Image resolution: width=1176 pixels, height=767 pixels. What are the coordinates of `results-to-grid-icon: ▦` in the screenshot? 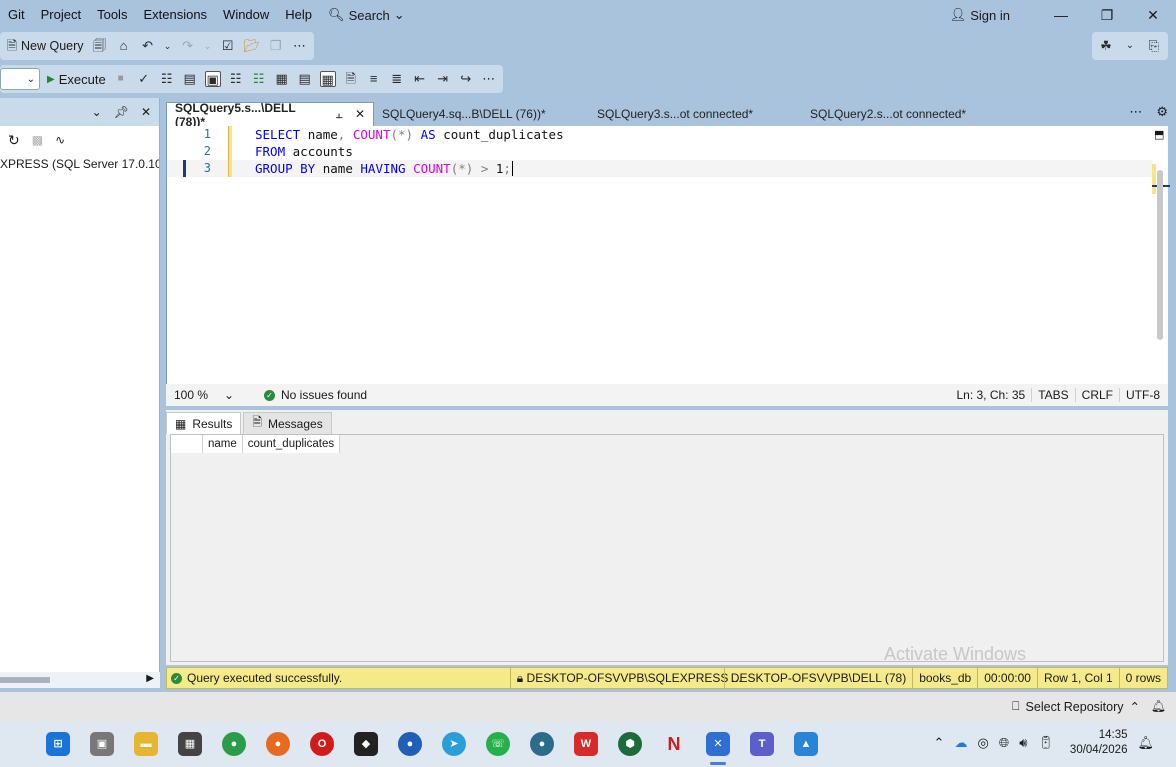 It's located at (327, 79).